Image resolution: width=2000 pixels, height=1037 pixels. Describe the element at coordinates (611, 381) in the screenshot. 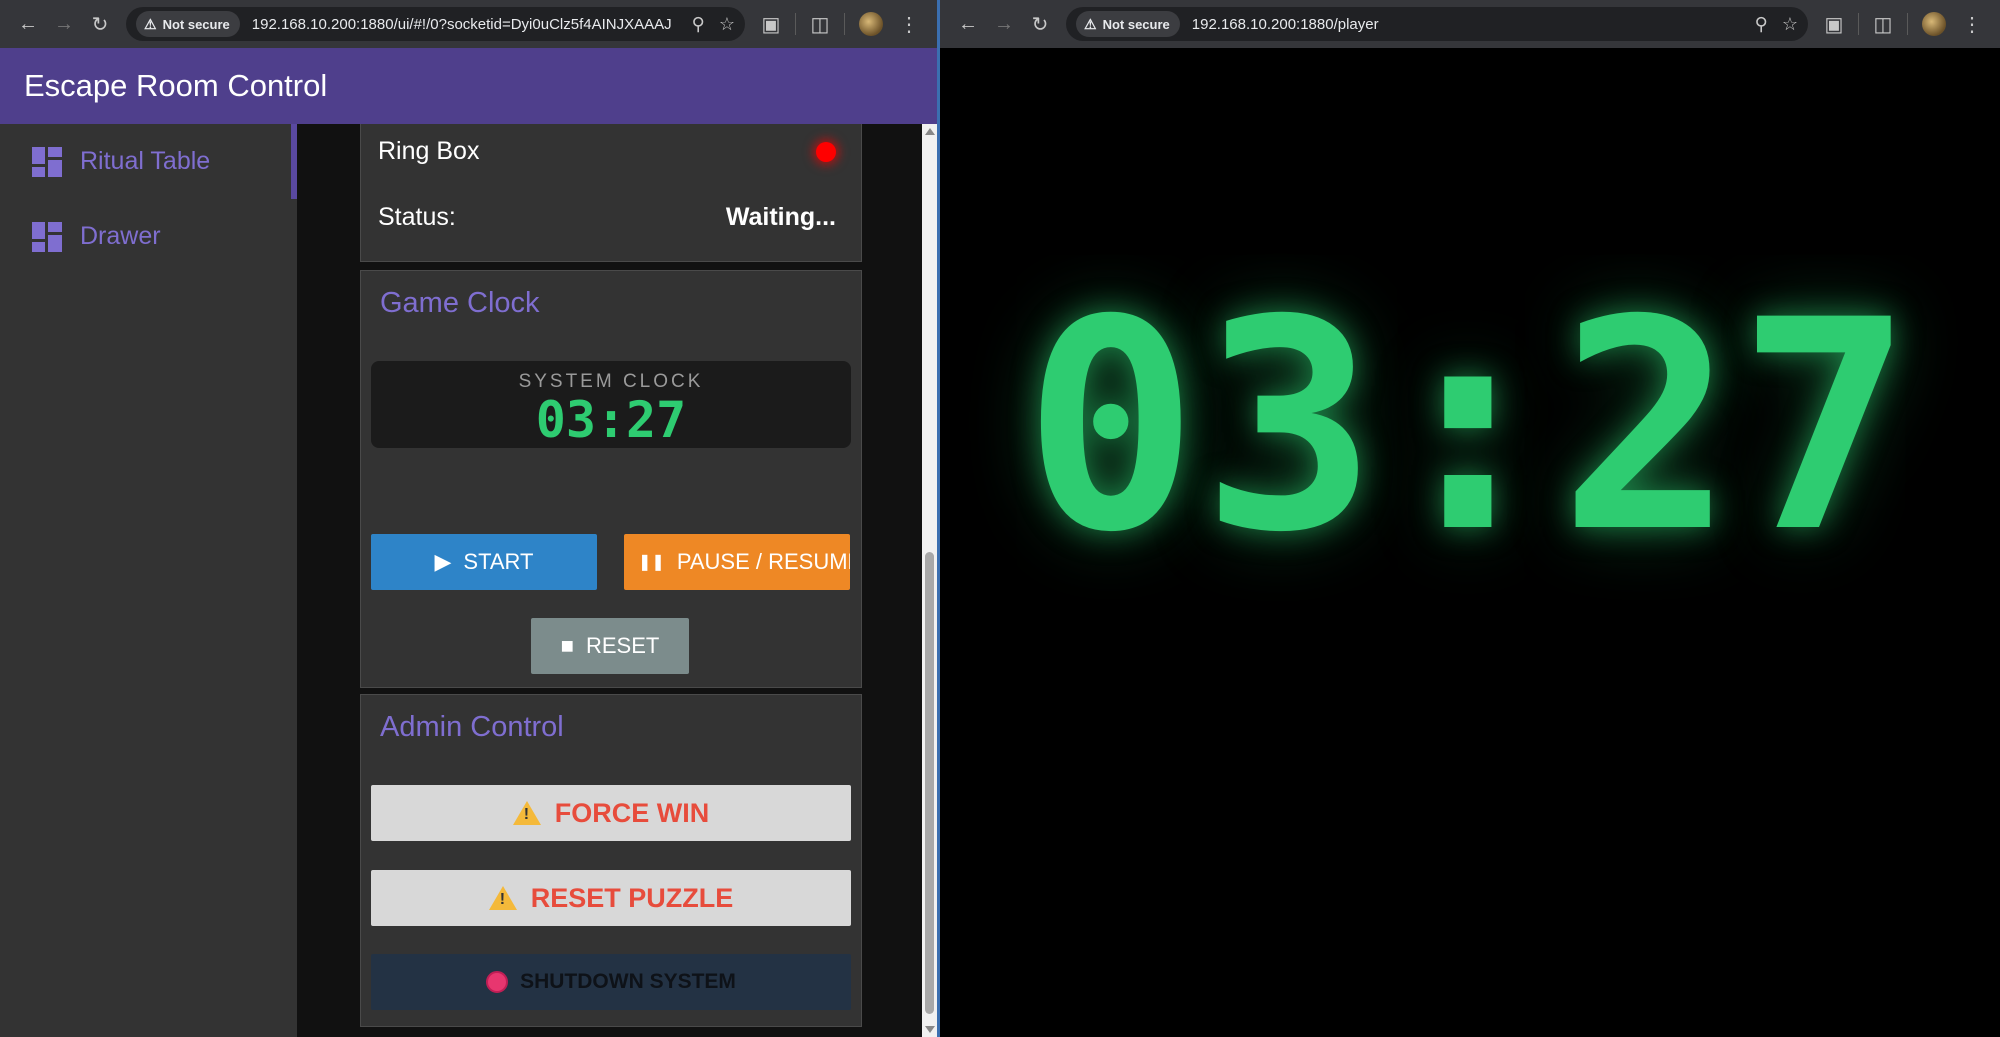

I see `system-clock-label: SYSTEM CLOCK` at that location.